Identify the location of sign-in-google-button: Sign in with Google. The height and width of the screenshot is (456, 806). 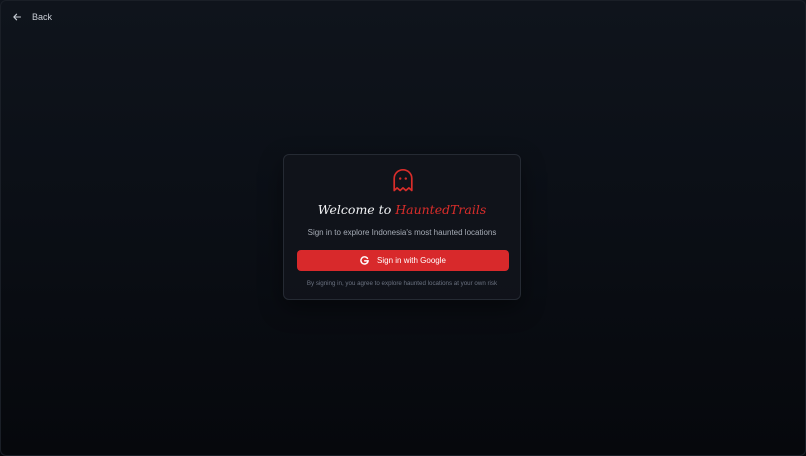
(403, 260).